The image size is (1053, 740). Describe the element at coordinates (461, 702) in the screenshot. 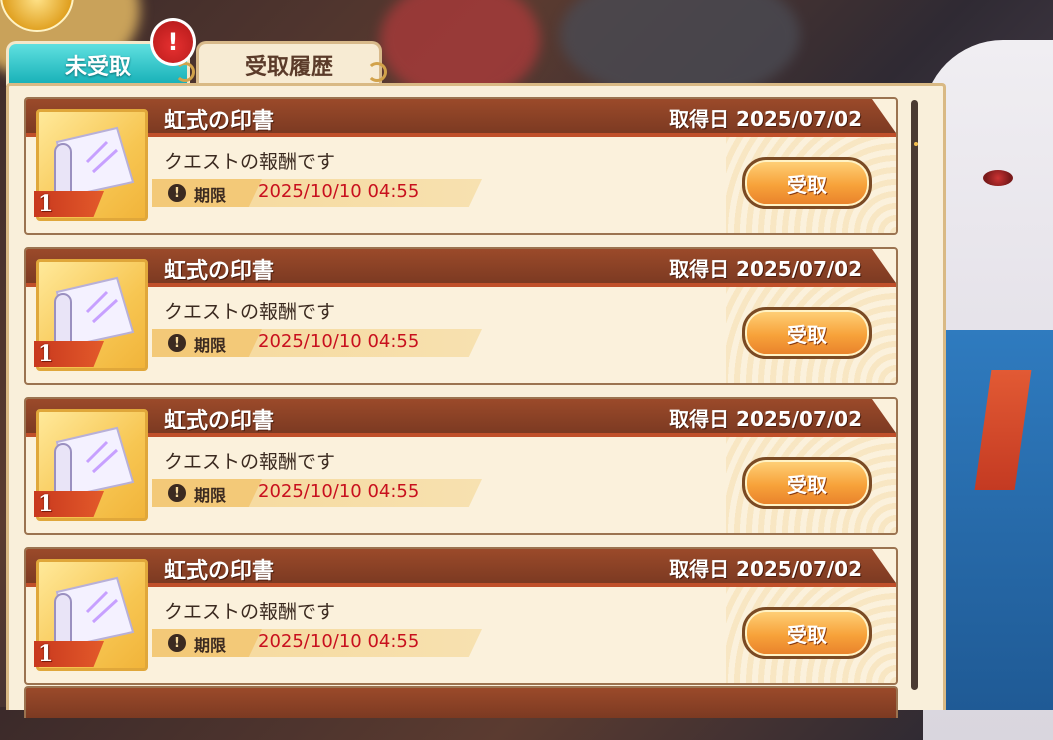

I see `list-item-partial` at that location.